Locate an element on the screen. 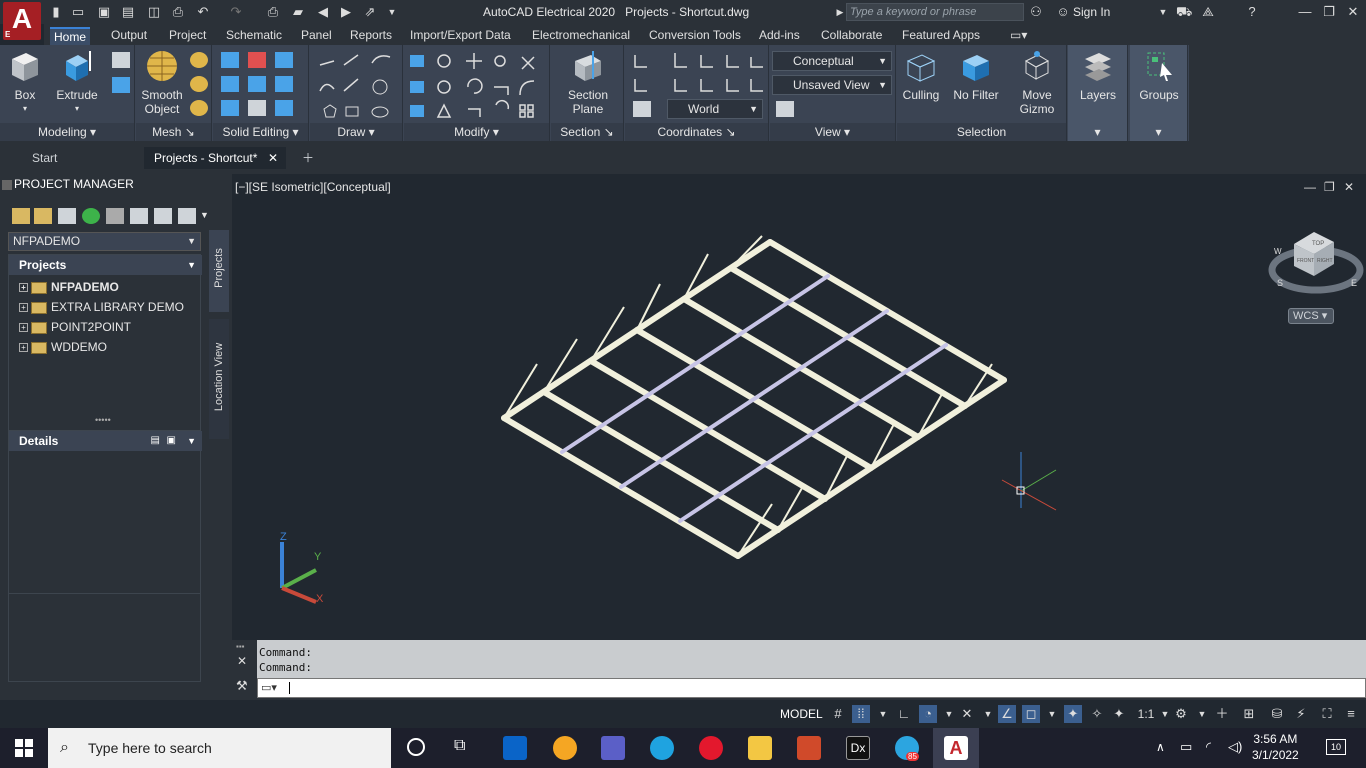  mesh-smooth-more-icon is located at coordinates (199, 60).